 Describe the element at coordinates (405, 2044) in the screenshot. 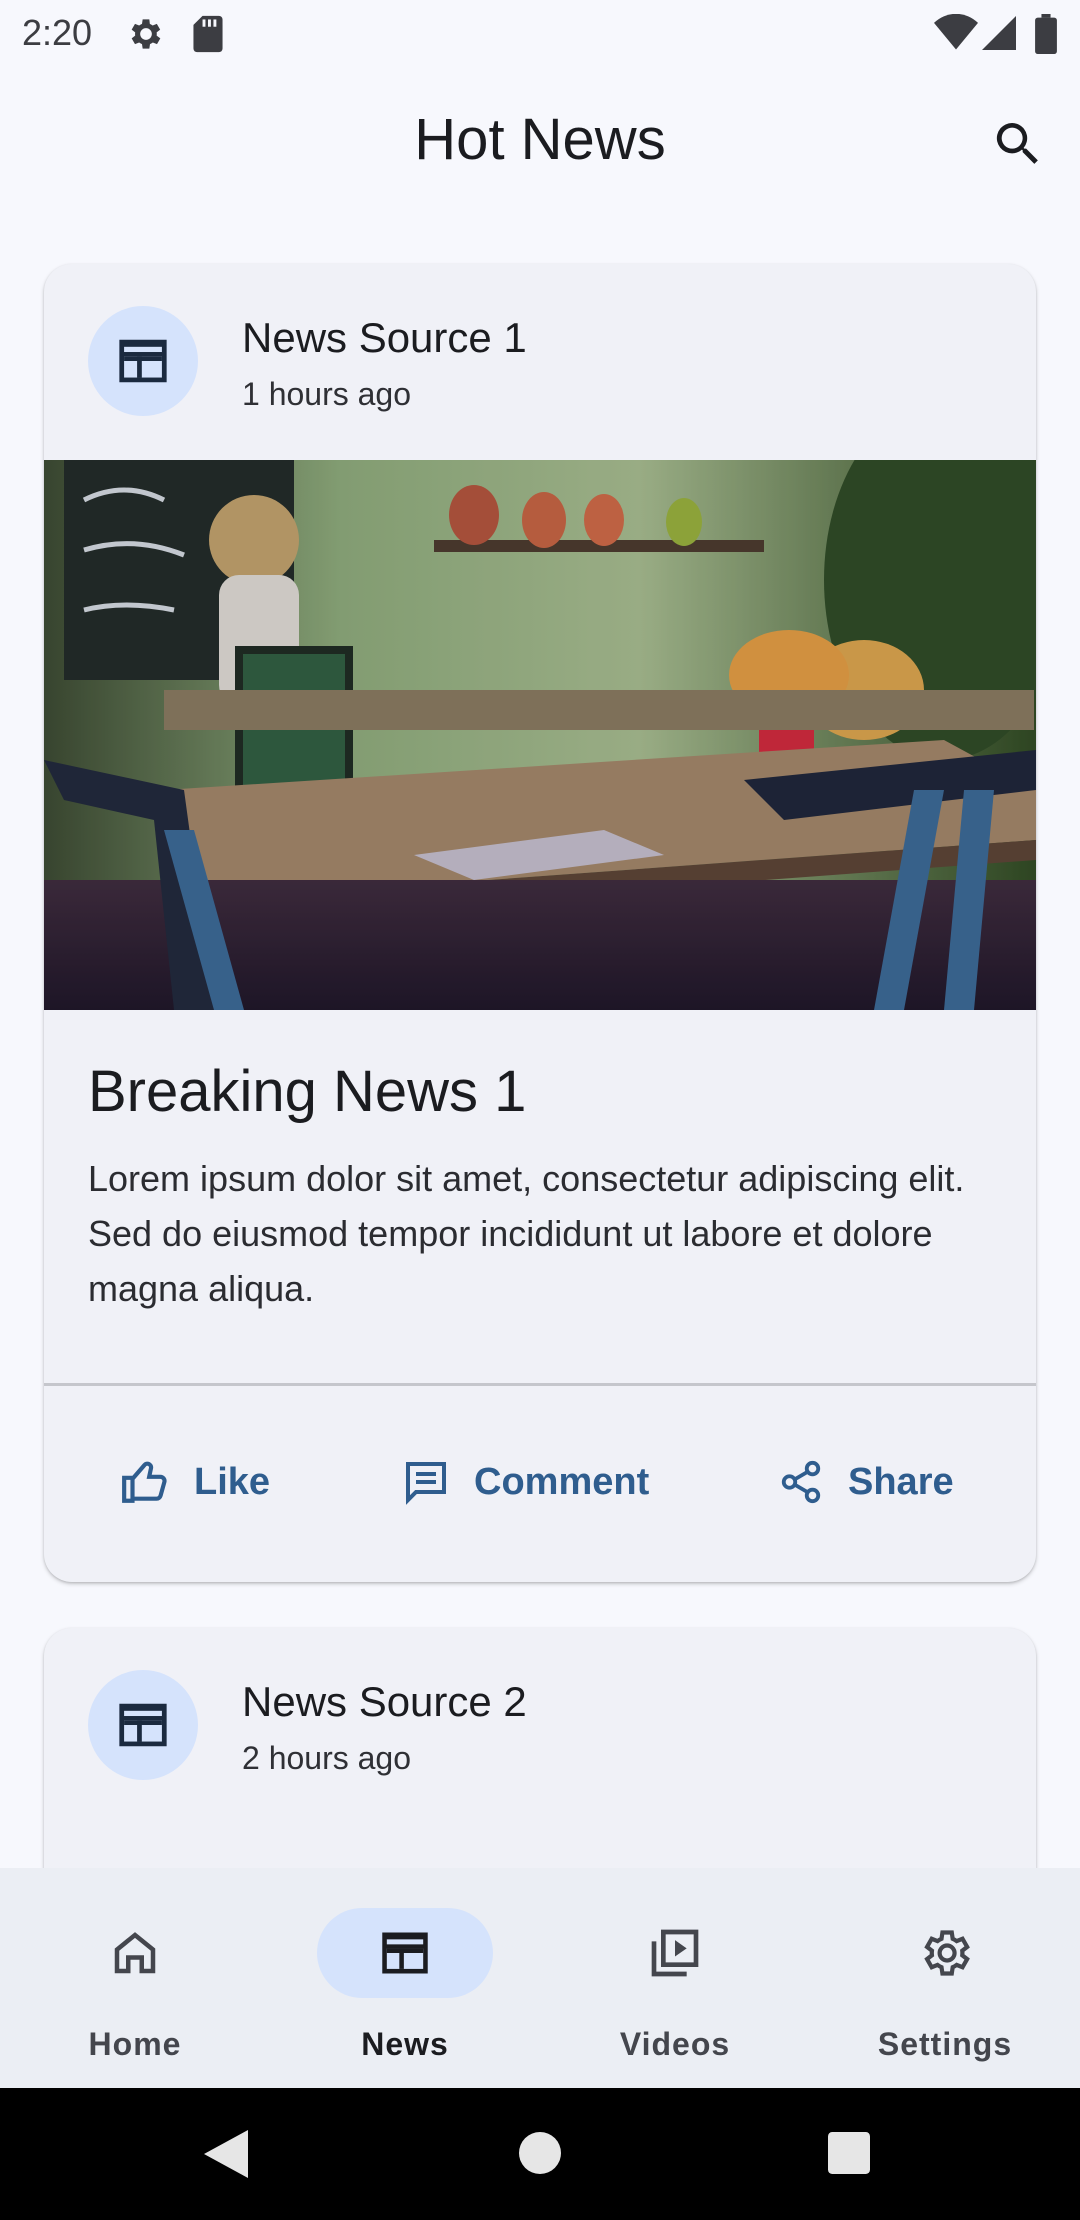

I see `nav-label-news: News` at that location.